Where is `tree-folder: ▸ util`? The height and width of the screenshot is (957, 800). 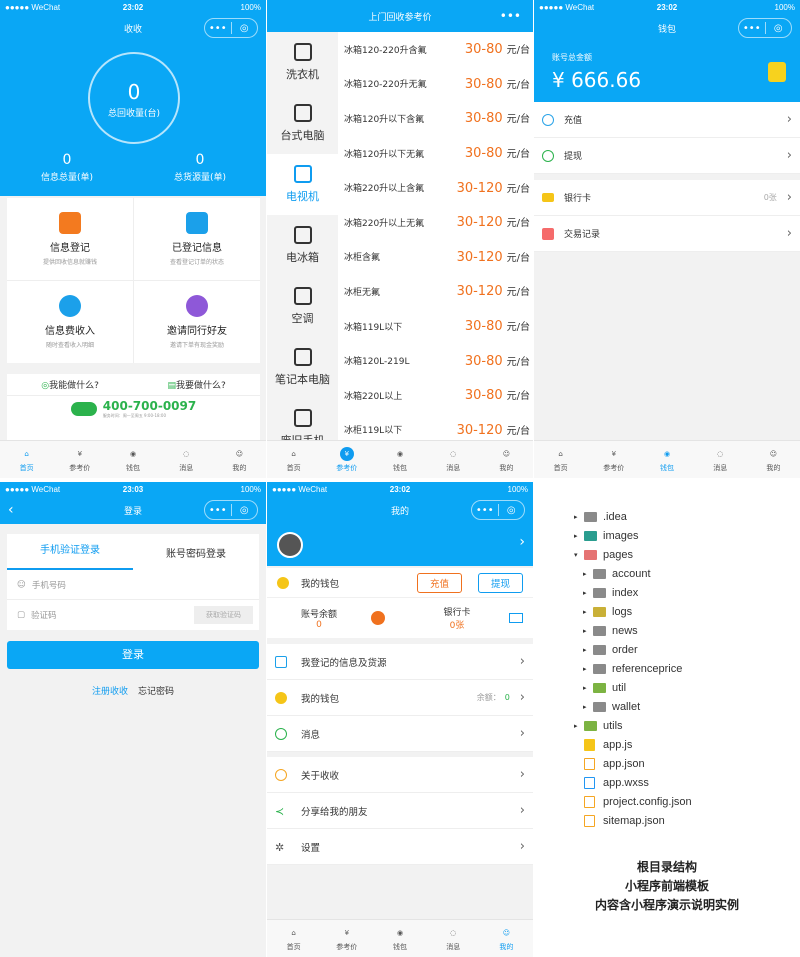
tree-folder: ▸ util is located at coordinates (633, 687).